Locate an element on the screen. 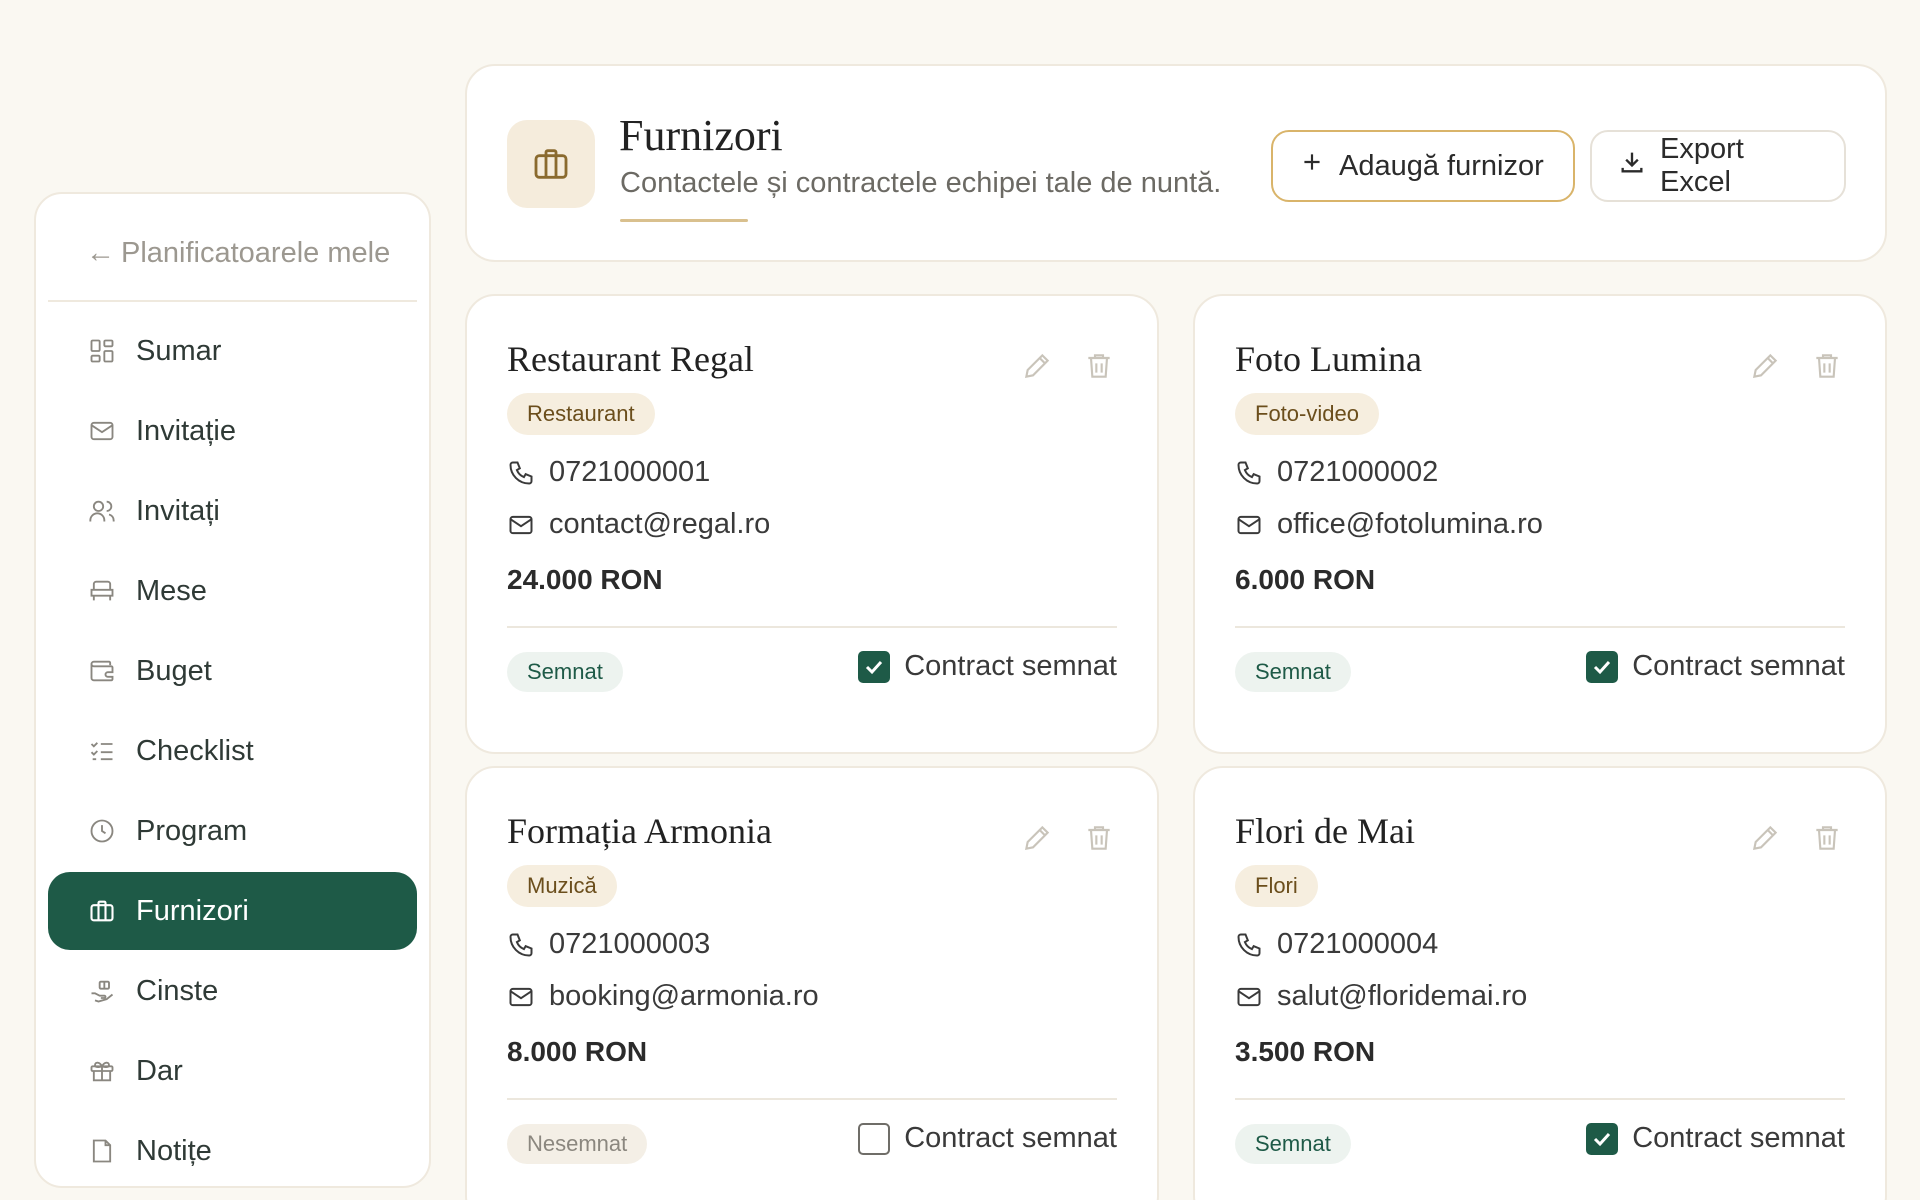  vendor-amount: 8.000 RON is located at coordinates (577, 1051).